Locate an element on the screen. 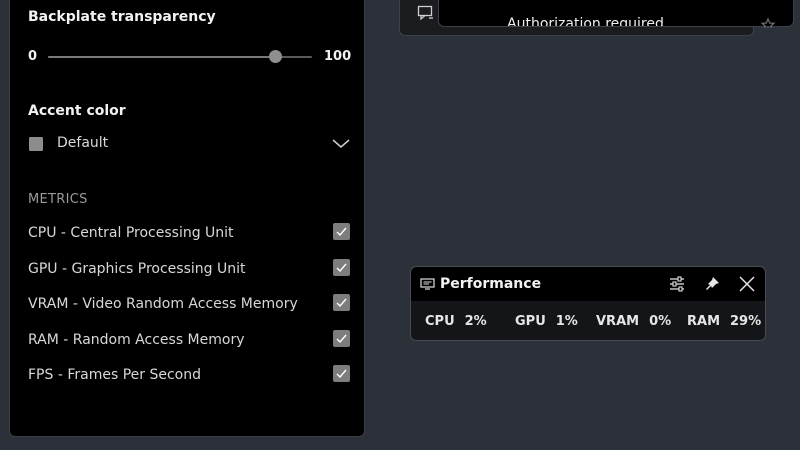 The width and height of the screenshot is (800, 450). accent-color-swatch is located at coordinates (36, 144).